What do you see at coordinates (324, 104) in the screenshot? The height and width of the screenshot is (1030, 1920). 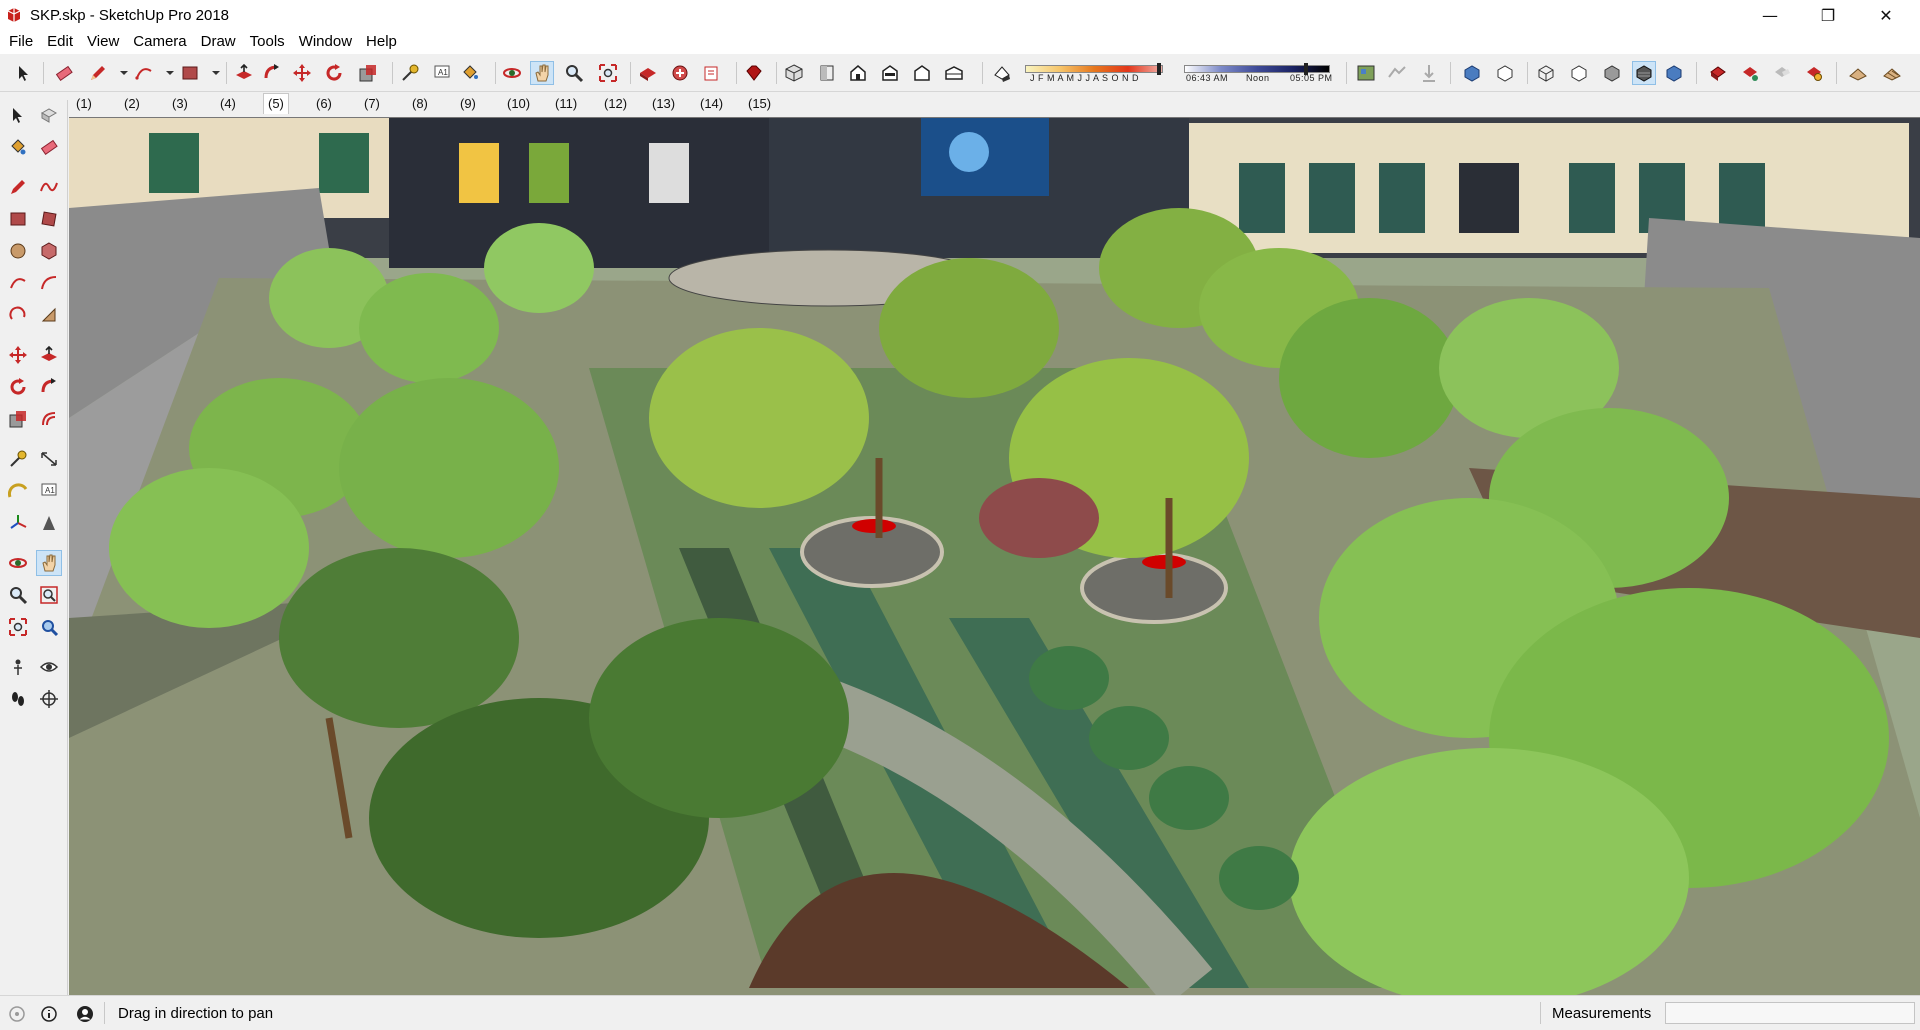 I see `scene-tab: (6)` at bounding box center [324, 104].